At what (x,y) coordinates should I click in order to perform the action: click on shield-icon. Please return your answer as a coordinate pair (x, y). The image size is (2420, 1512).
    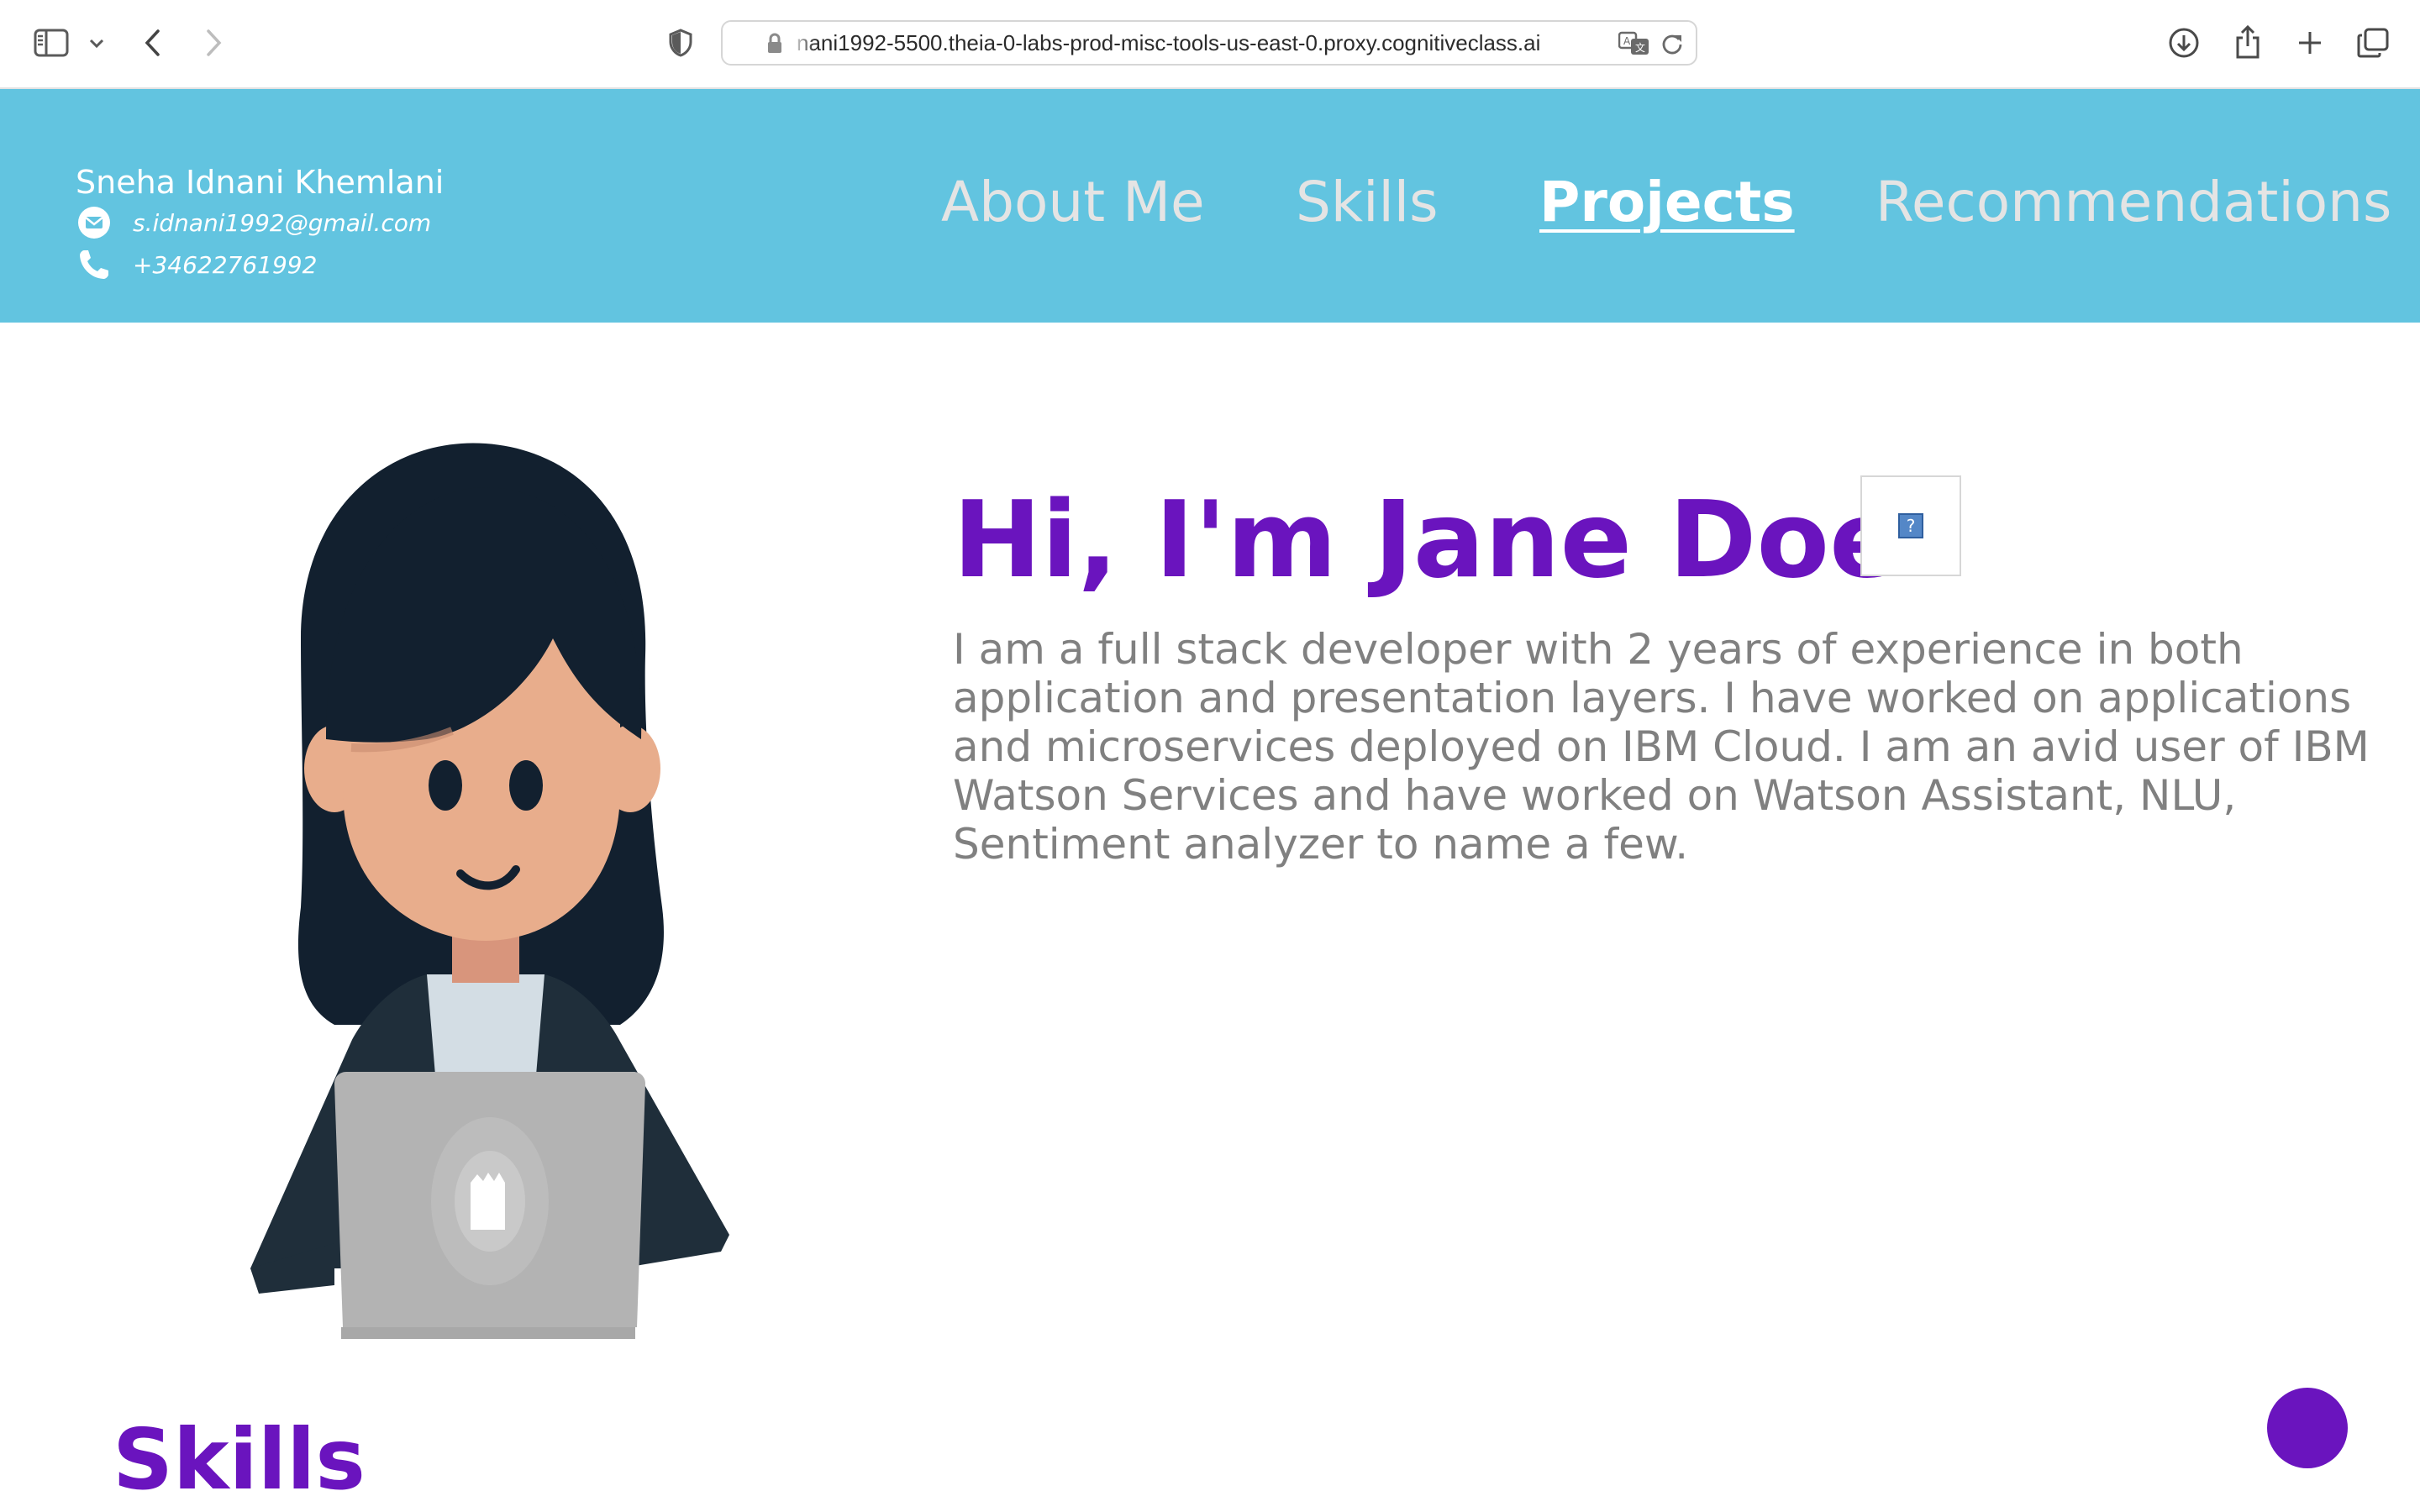
    Looking at the image, I should click on (680, 42).